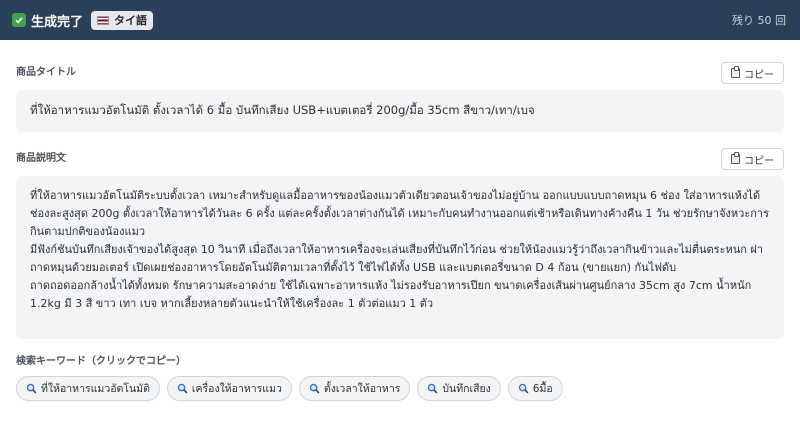 This screenshot has height=423, width=800. I want to click on check-icon, so click(19, 20).